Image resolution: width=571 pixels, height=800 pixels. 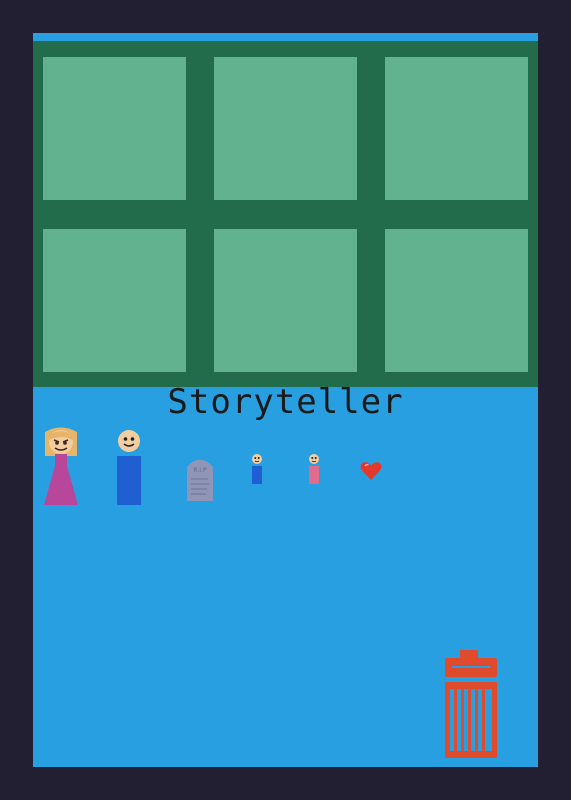 I want to click on princess-figure, so click(x=61, y=468).